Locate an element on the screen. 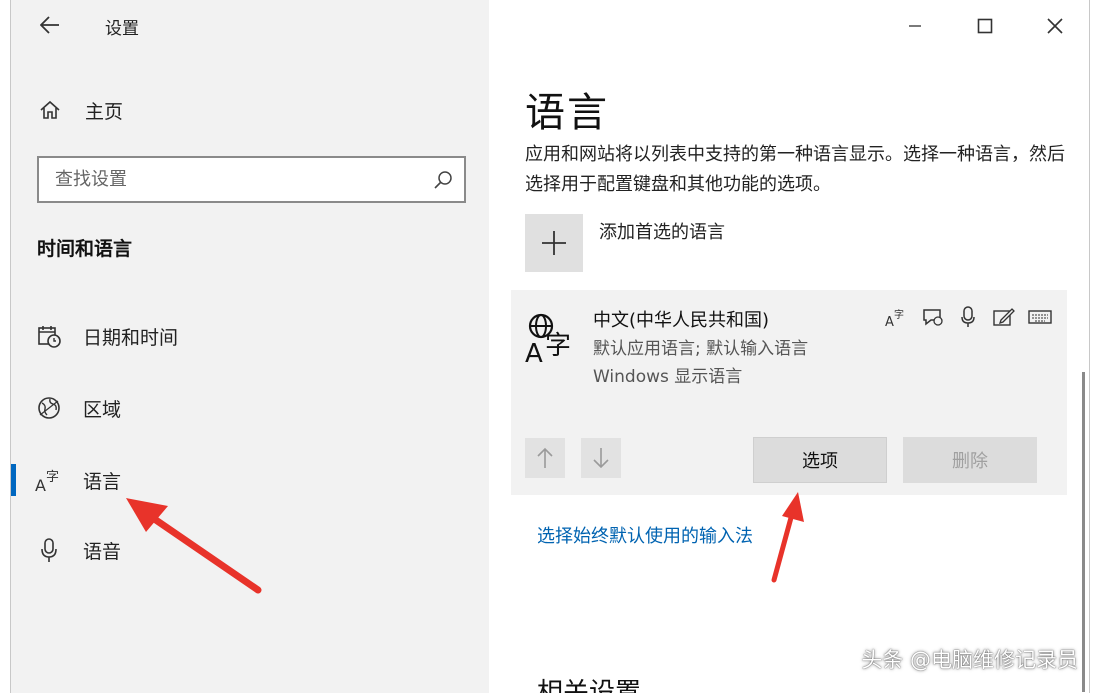  sidebar-item-home: 主页 is located at coordinates (80, 110).